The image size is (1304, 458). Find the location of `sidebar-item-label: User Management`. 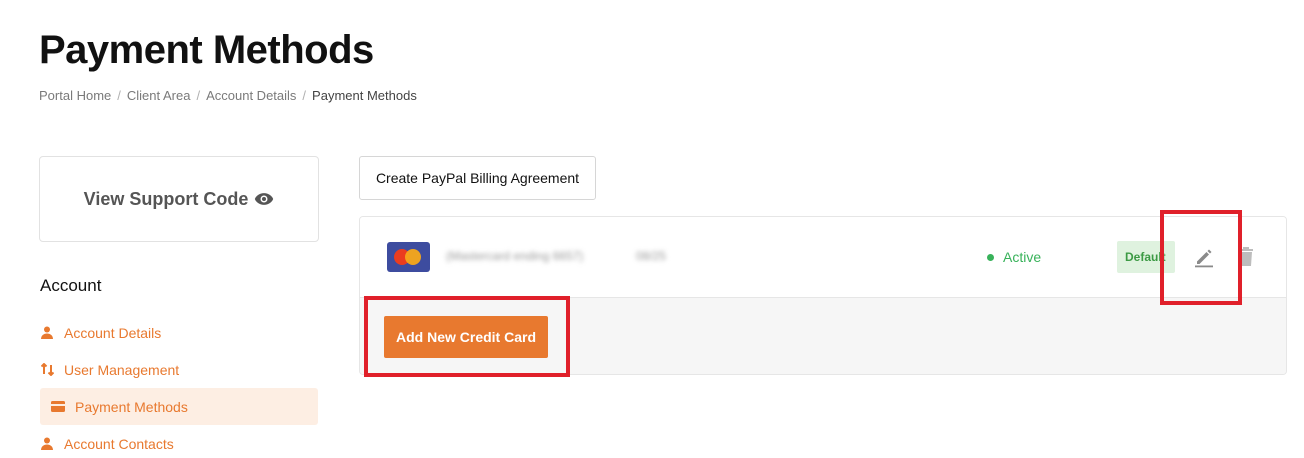

sidebar-item-label: User Management is located at coordinates (122, 369).